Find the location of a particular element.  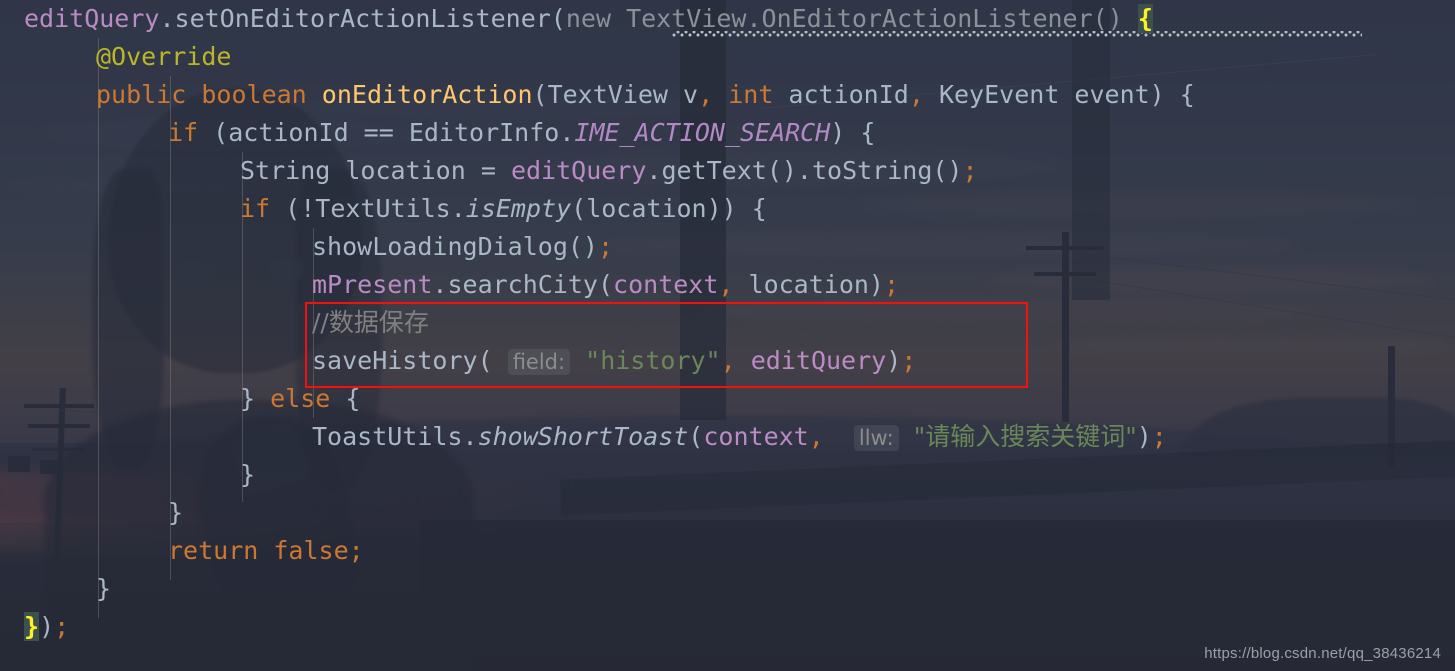

token-params: (TextView v is located at coordinates (615, 94).